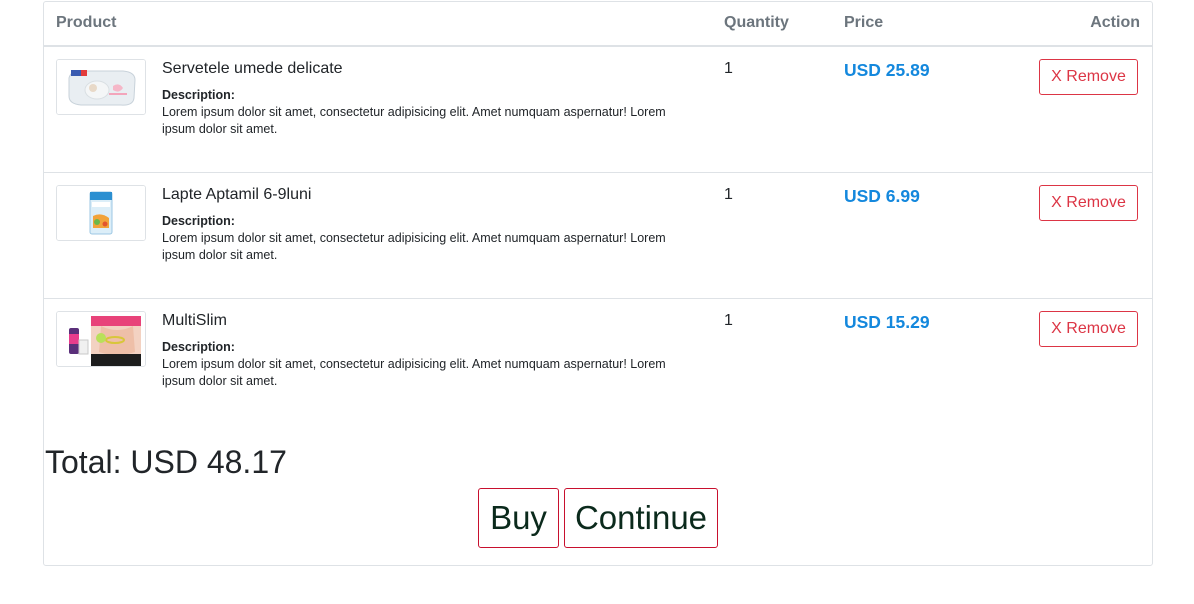 The height and width of the screenshot is (604, 1194). Describe the element at coordinates (1115, 22) in the screenshot. I see `header-action: Action` at that location.